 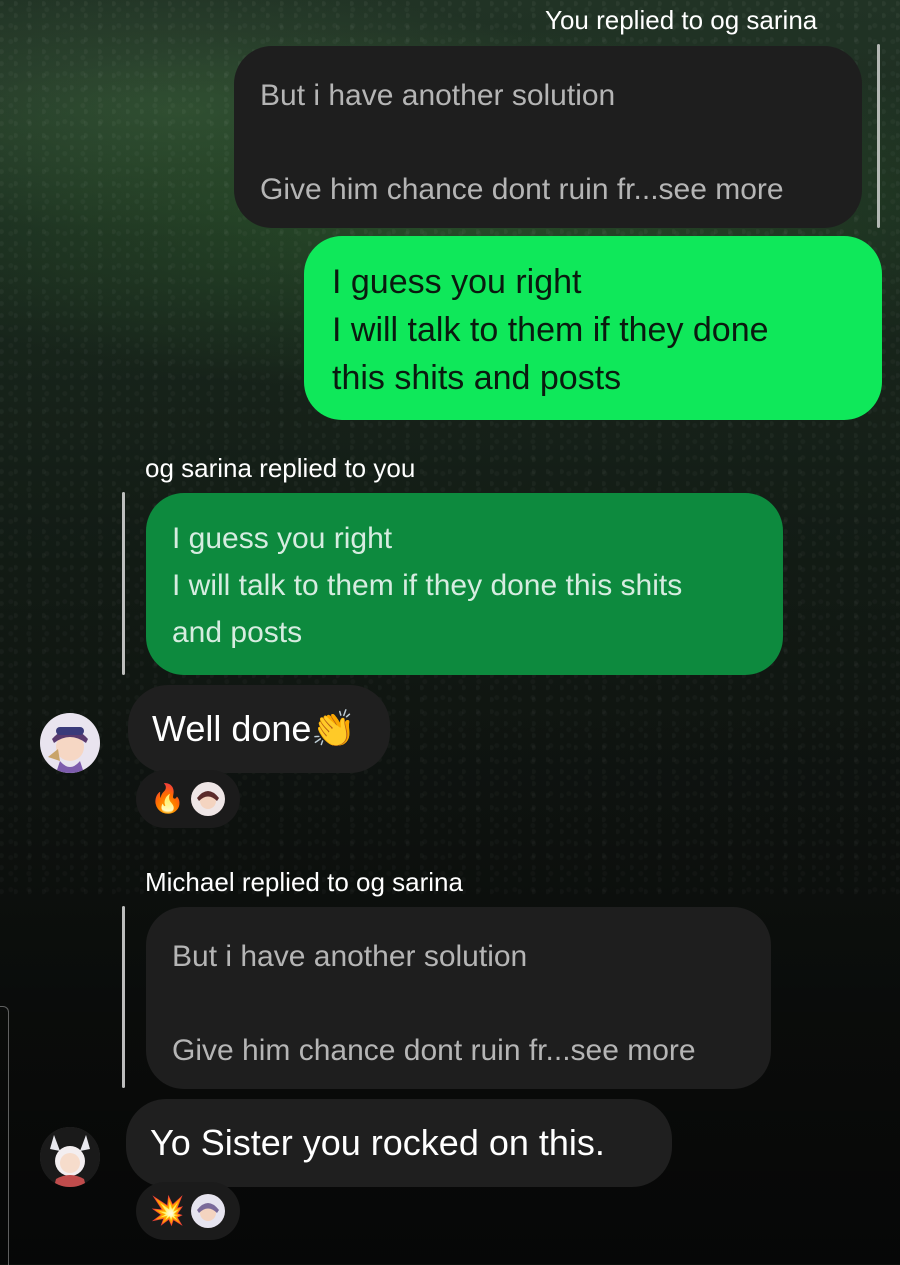 I want to click on reply-context-label: Michael replied to og sarina, so click(x=304, y=882).